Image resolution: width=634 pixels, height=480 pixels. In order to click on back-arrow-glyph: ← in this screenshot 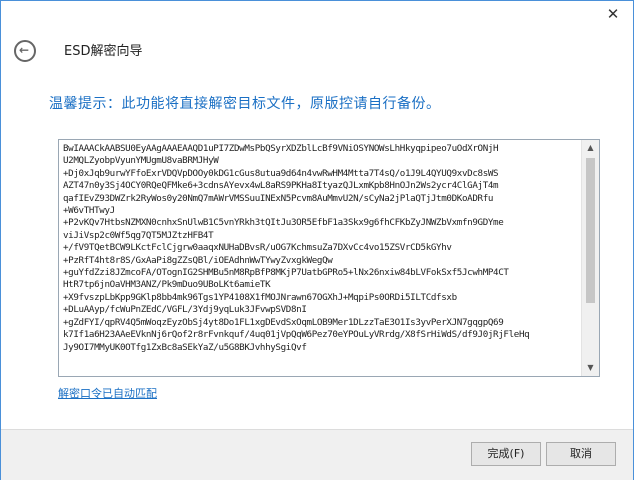, I will do `click(24, 50)`.